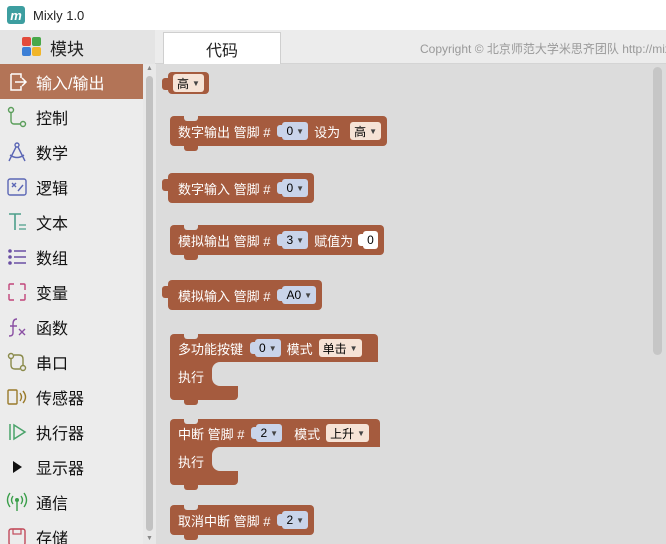 The image size is (666, 544). I want to click on mode-dropdown: 单击 ▼, so click(340, 348).